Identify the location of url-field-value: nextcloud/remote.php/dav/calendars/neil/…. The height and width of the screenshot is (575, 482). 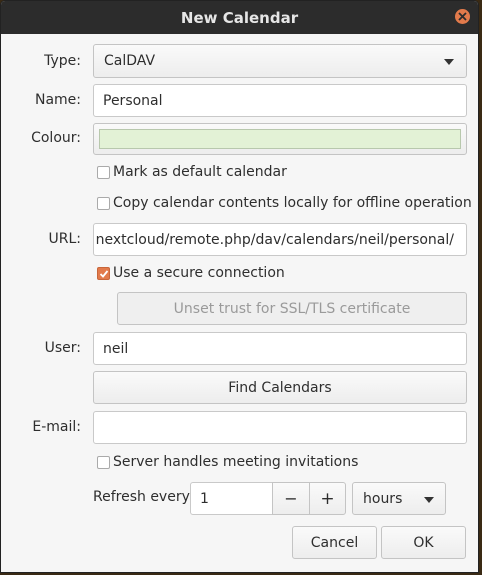
(274, 239).